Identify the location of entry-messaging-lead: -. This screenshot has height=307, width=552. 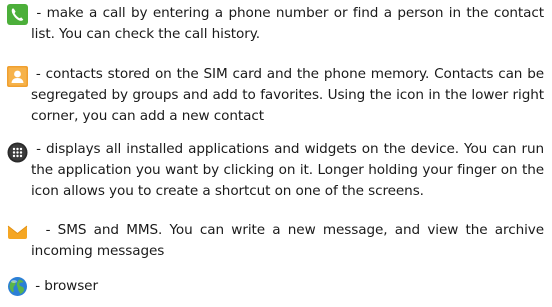
(44, 230).